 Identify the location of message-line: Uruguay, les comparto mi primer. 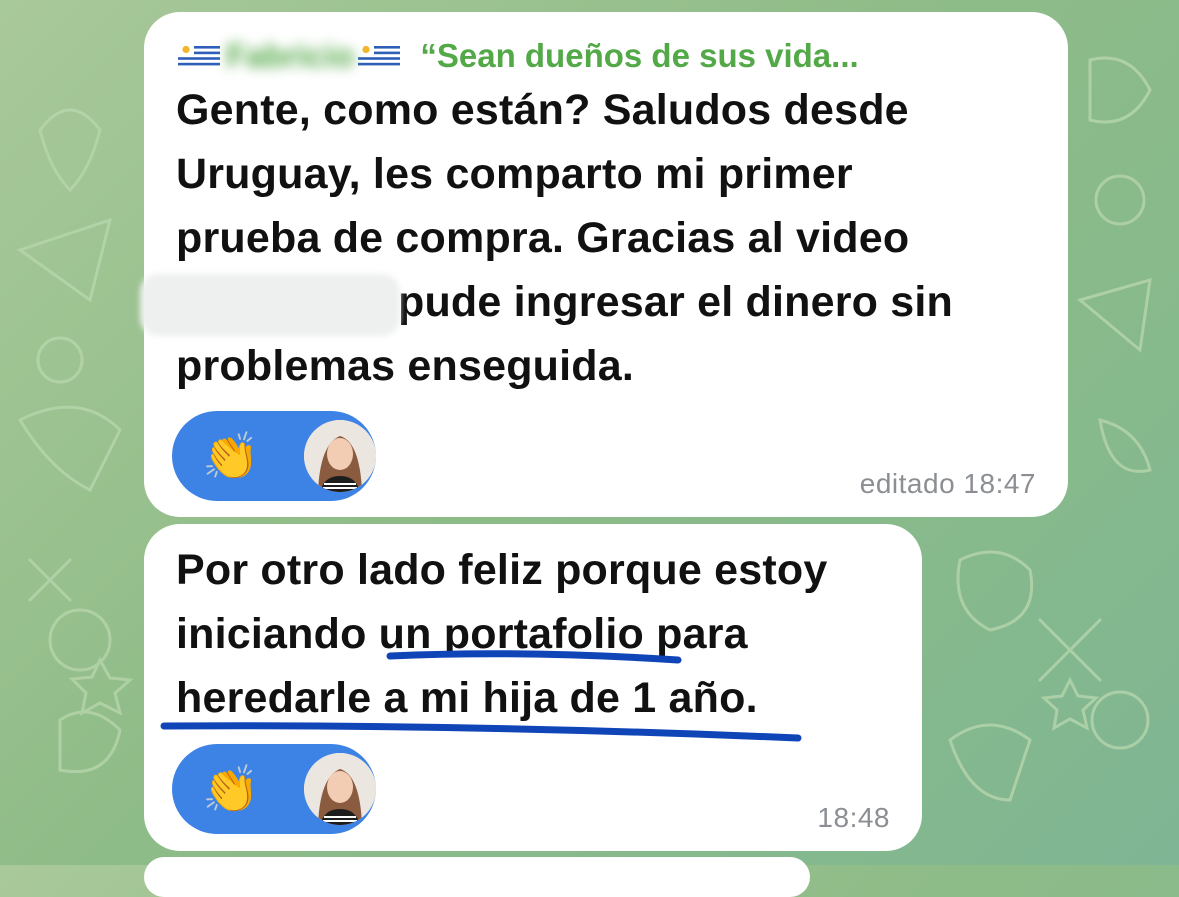
(514, 174).